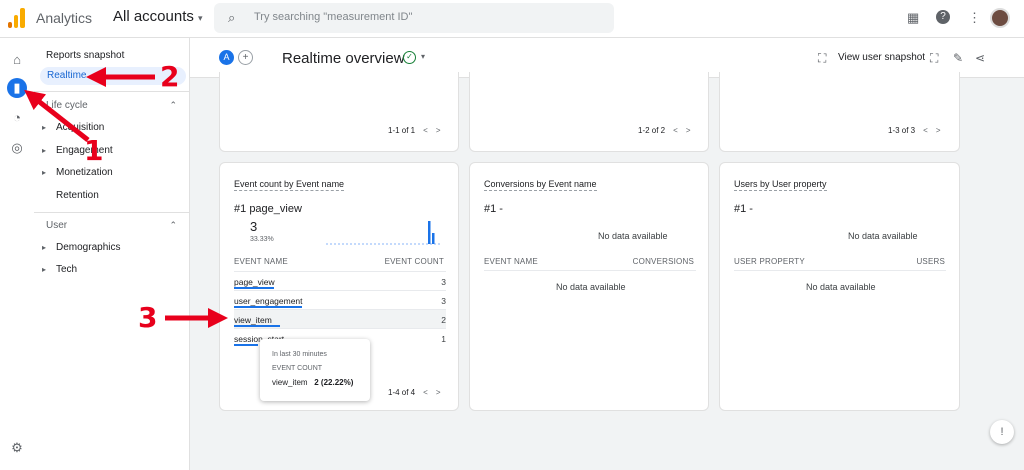 The image size is (1024, 470). I want to click on annotation-number-1: 1, so click(94, 150).